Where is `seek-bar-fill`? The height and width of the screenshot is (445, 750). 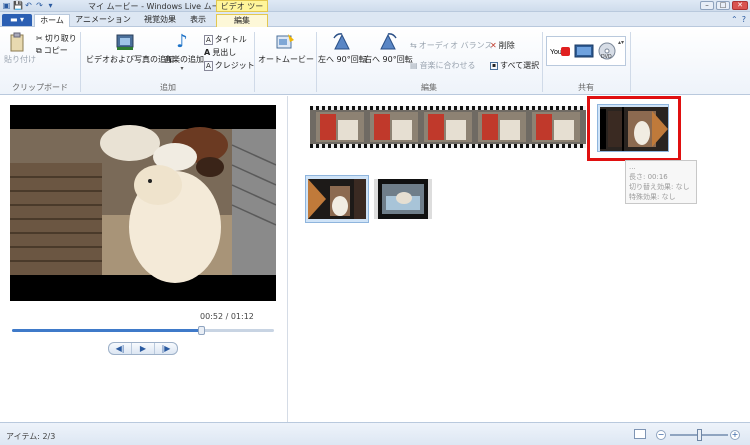 seek-bar-fill is located at coordinates (106, 330).